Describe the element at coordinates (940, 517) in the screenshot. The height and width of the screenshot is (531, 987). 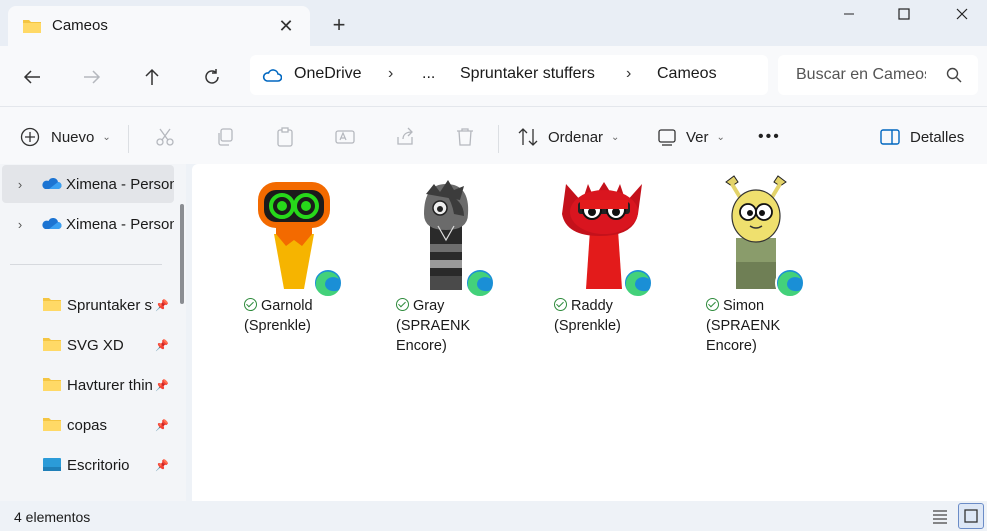
I see `details-view-button` at that location.